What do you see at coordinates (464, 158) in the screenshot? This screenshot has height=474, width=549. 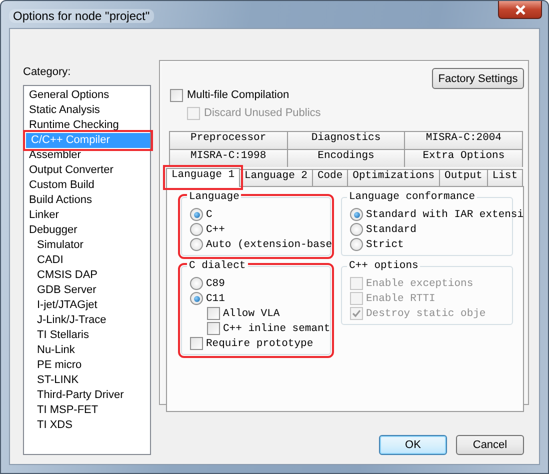 I see `tab: Extra Options` at bounding box center [464, 158].